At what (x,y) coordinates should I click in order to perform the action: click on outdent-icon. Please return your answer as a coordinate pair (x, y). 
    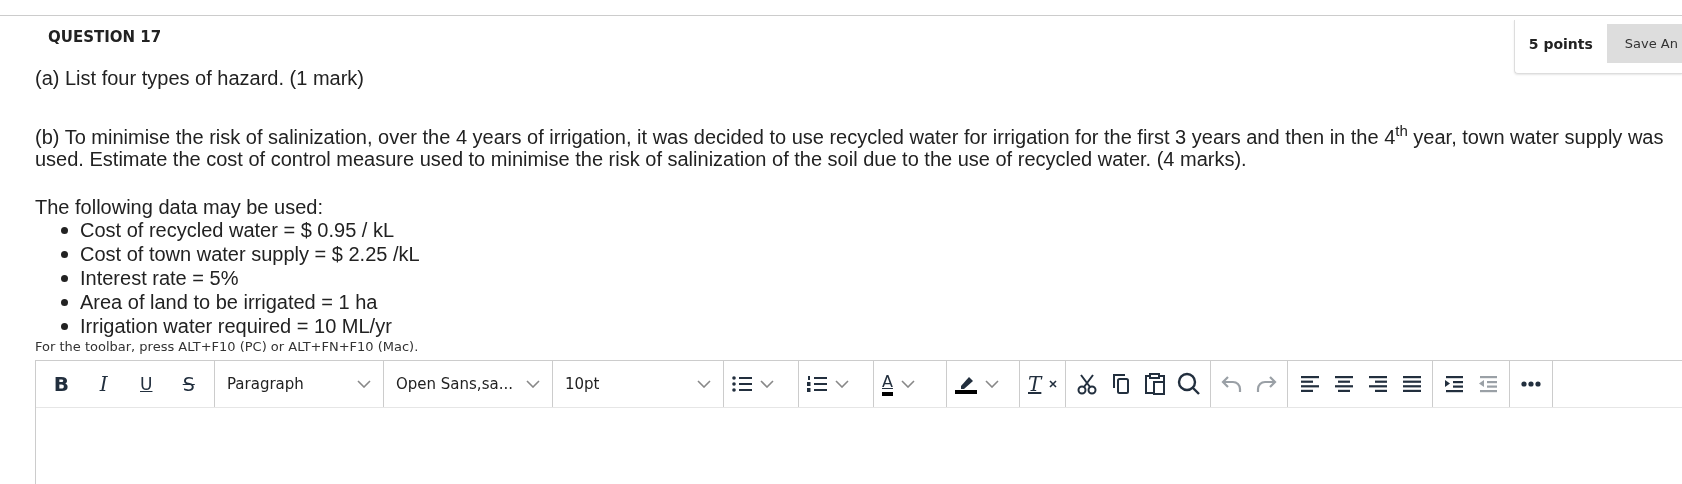
    Looking at the image, I should click on (1488, 384).